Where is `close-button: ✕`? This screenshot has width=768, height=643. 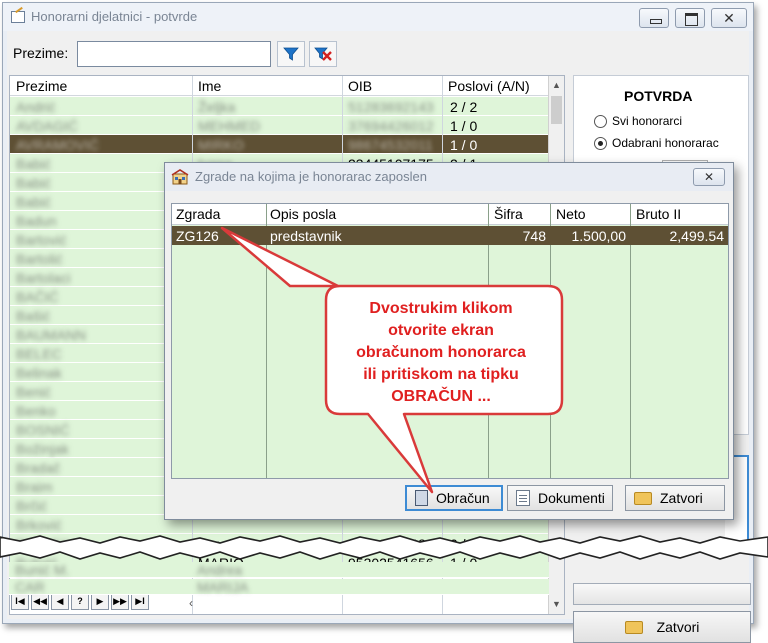 close-button: ✕ is located at coordinates (729, 18).